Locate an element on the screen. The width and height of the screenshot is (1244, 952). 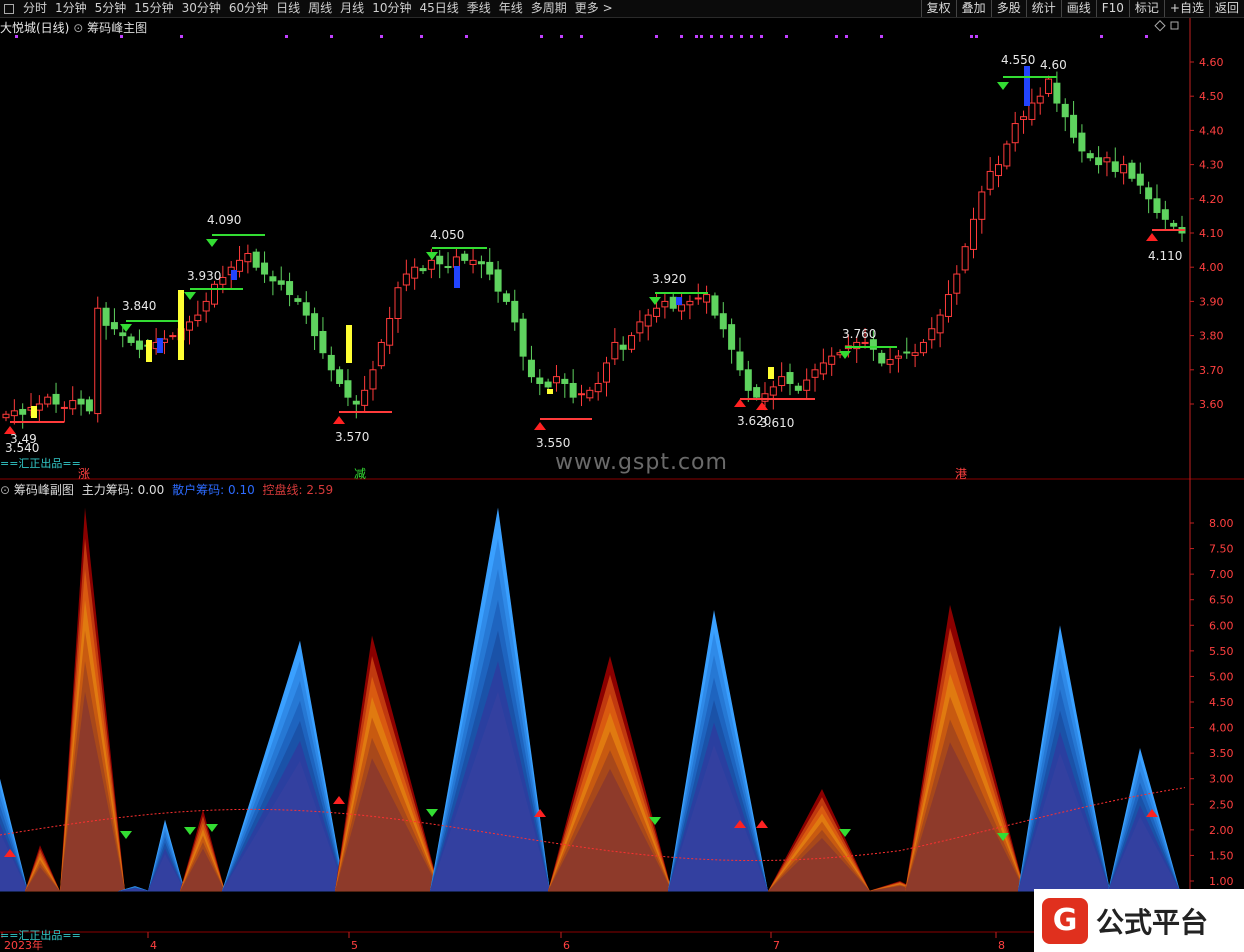
period-tab: 15分钟 is located at coordinates (153, 8).